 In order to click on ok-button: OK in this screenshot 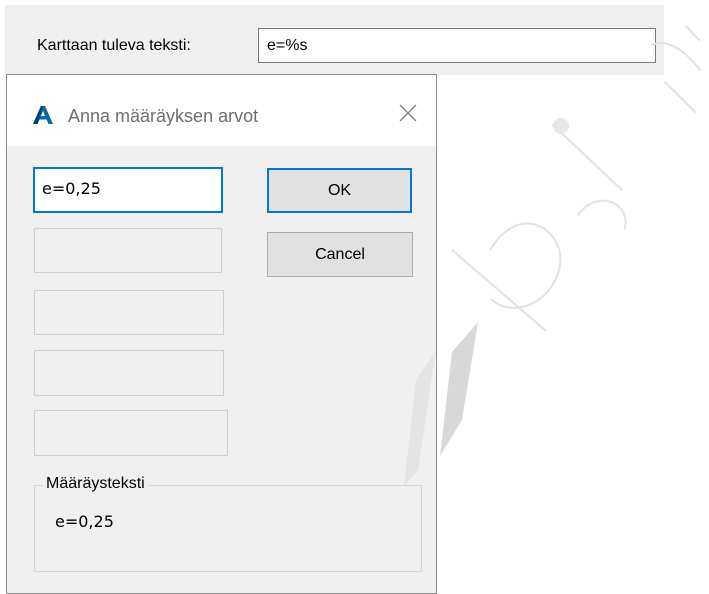, I will do `click(339, 190)`.